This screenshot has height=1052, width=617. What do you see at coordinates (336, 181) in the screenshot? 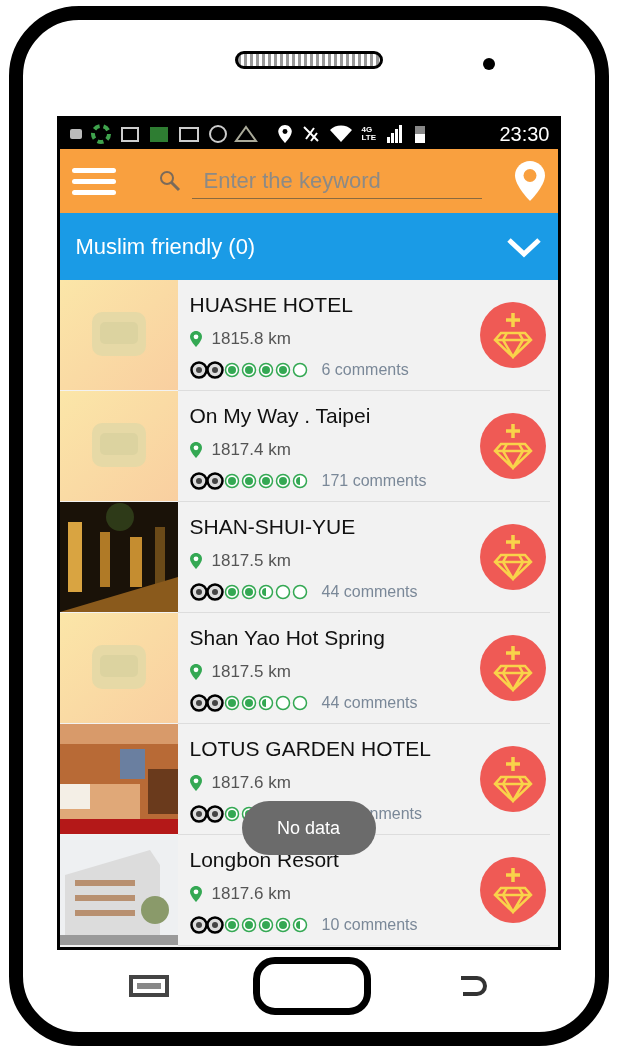
I see `search-field: Enter the keyword` at bounding box center [336, 181].